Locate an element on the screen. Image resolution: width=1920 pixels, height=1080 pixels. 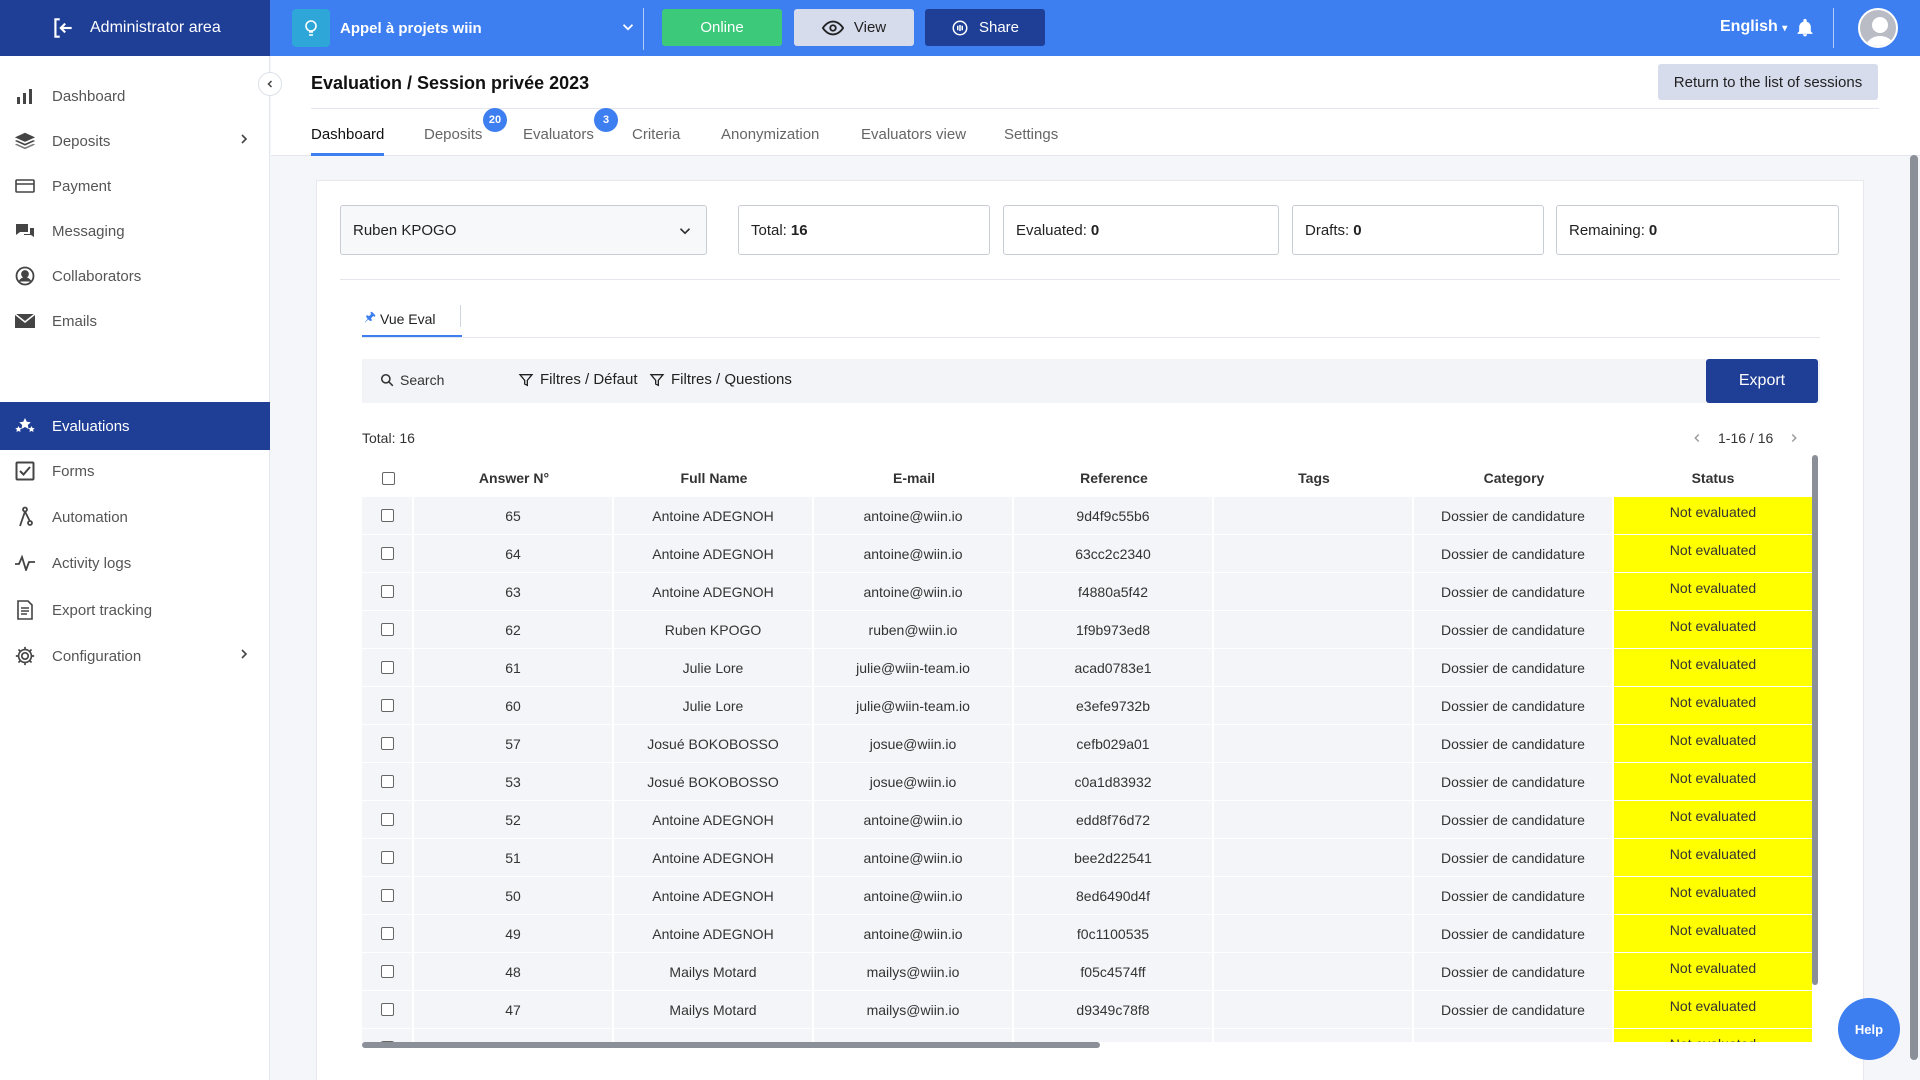
sidebar-item-export-tracking: Export tracking is located at coordinates (135, 610).